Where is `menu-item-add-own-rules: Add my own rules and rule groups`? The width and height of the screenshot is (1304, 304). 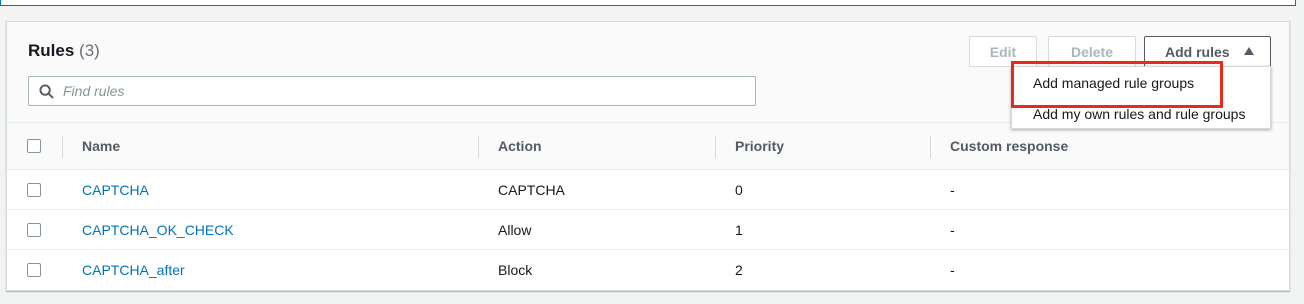 menu-item-add-own-rules: Add my own rules and rule groups is located at coordinates (1139, 114).